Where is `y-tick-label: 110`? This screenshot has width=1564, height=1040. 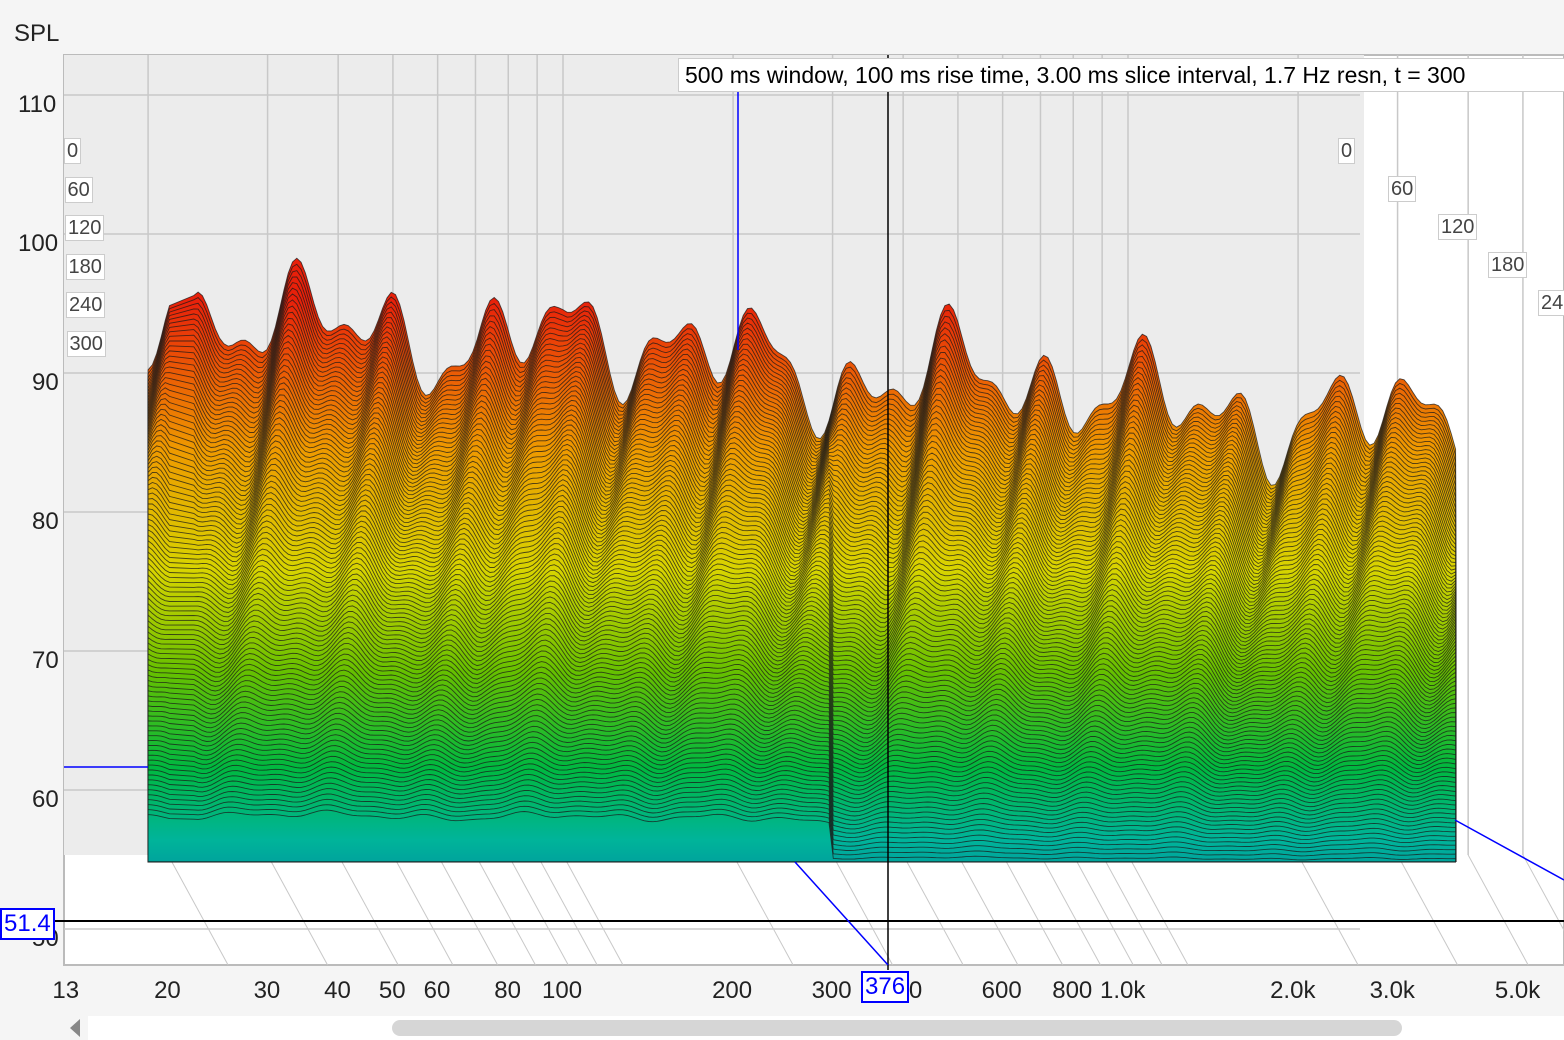 y-tick-label: 110 is located at coordinates (37, 104).